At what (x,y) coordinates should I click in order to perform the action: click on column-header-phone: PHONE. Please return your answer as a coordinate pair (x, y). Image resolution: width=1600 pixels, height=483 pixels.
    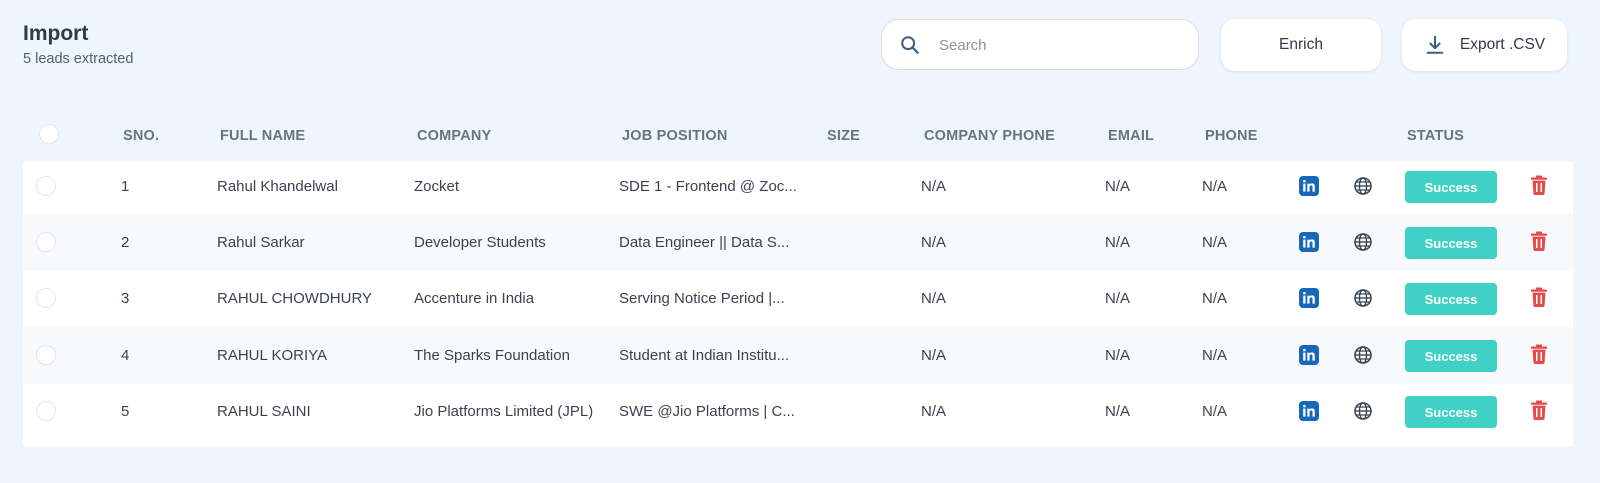
    Looking at the image, I should click on (1231, 136).